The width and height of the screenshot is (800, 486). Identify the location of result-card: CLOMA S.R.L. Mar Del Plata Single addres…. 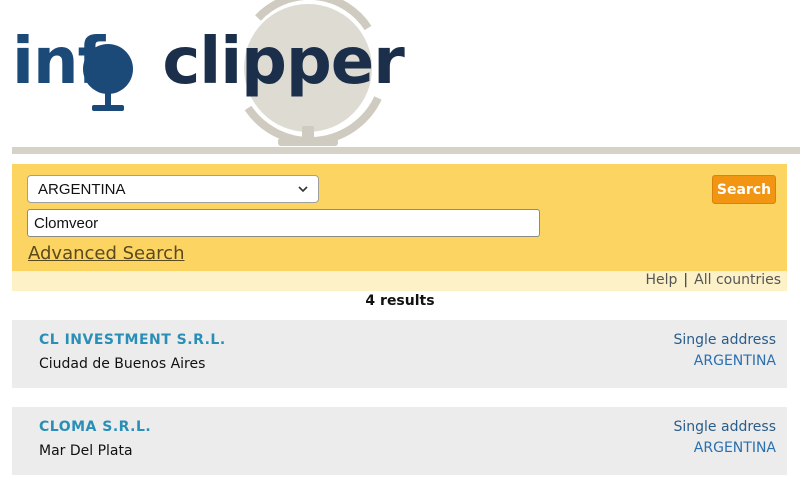
(399, 441).